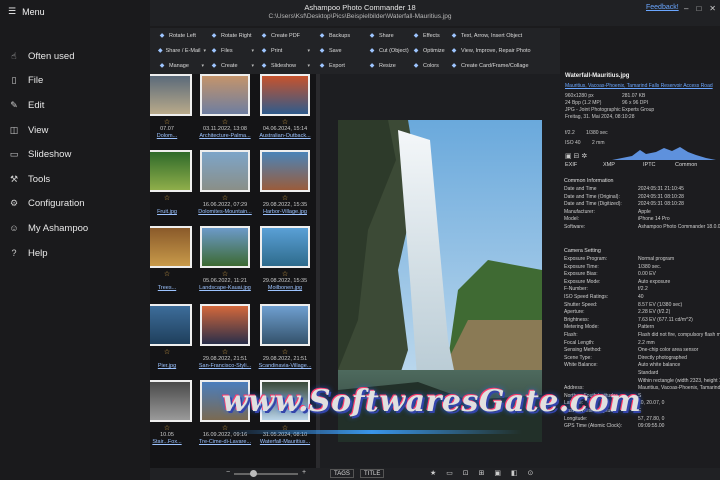 This screenshot has width=720, height=480. Describe the element at coordinates (266, 474) in the screenshot. I see `zoom-slider` at that location.